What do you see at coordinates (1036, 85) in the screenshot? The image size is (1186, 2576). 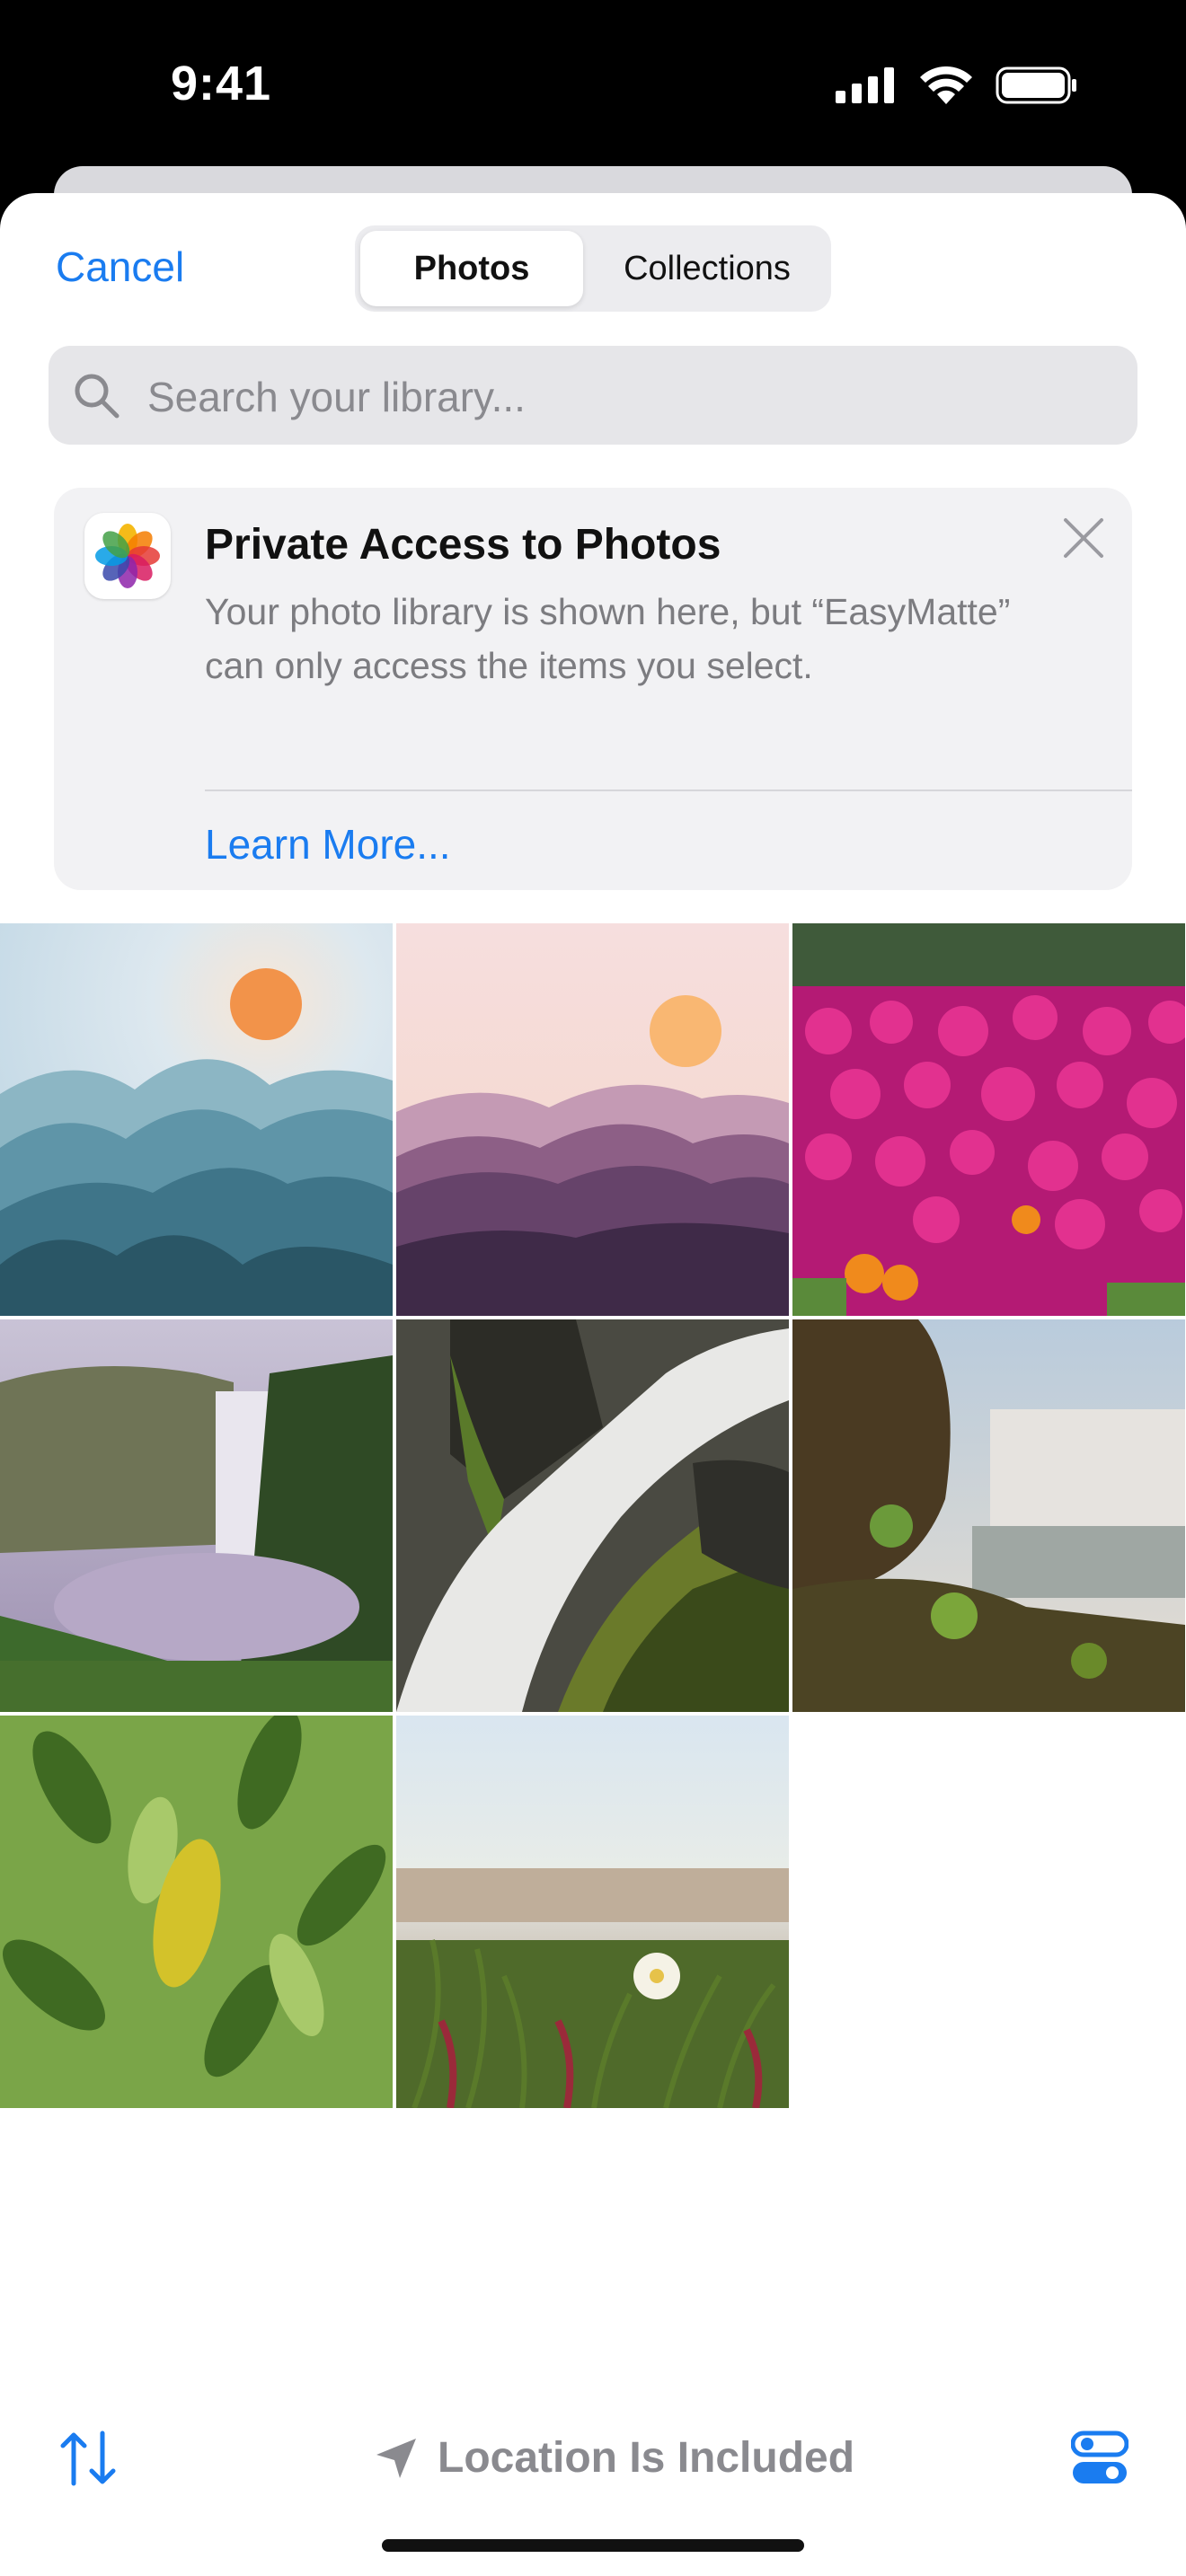 I see `battery-icon` at bounding box center [1036, 85].